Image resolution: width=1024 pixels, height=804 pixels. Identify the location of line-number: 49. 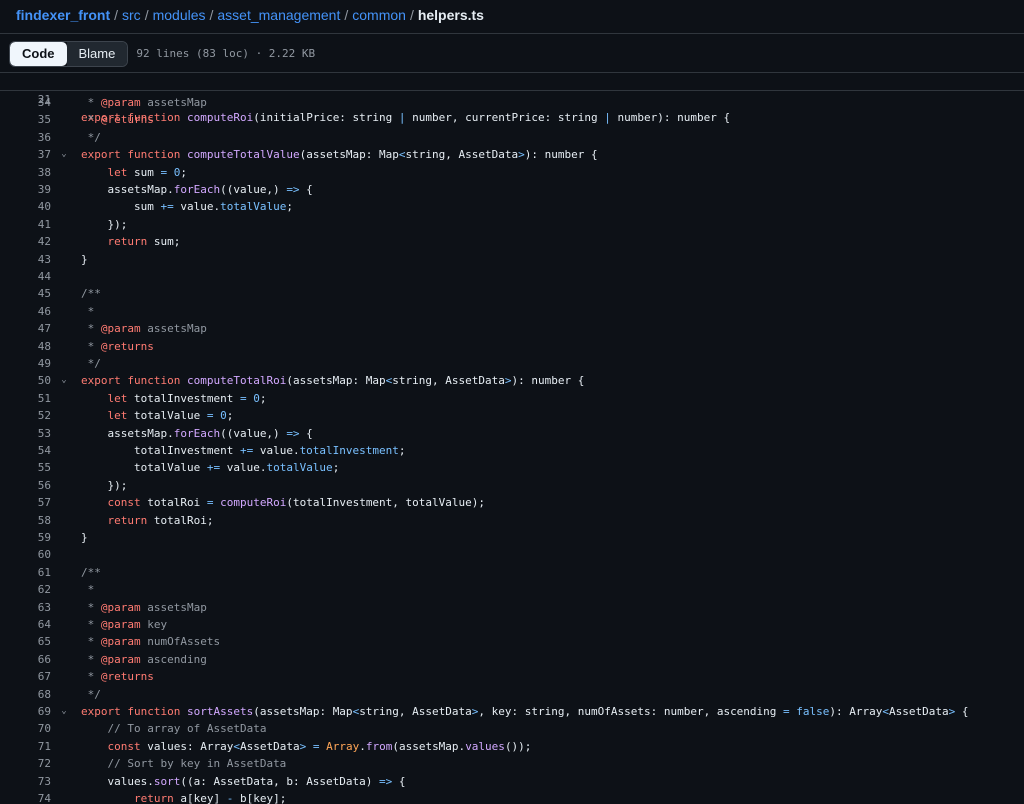
(25, 363).